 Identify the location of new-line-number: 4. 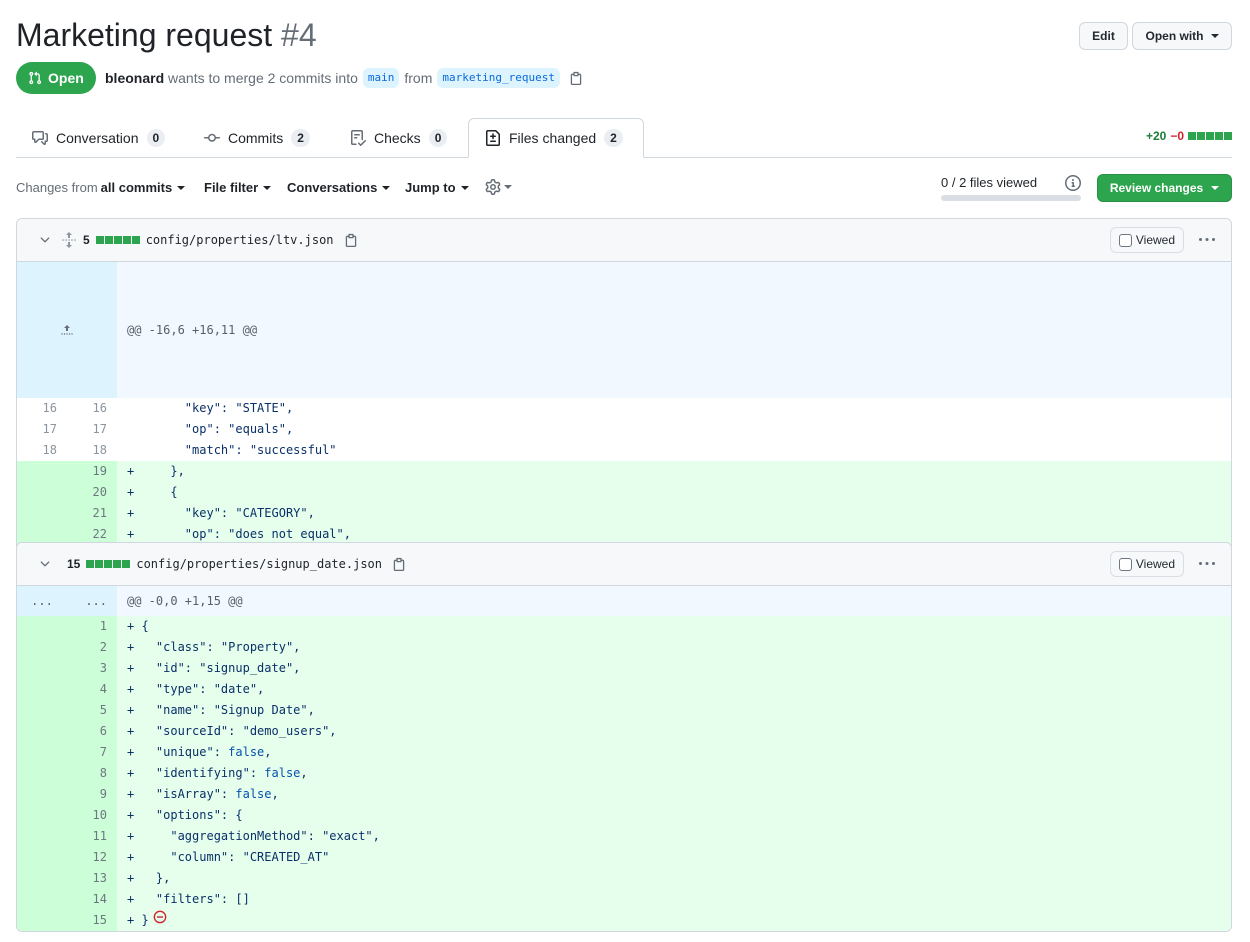
(92, 689).